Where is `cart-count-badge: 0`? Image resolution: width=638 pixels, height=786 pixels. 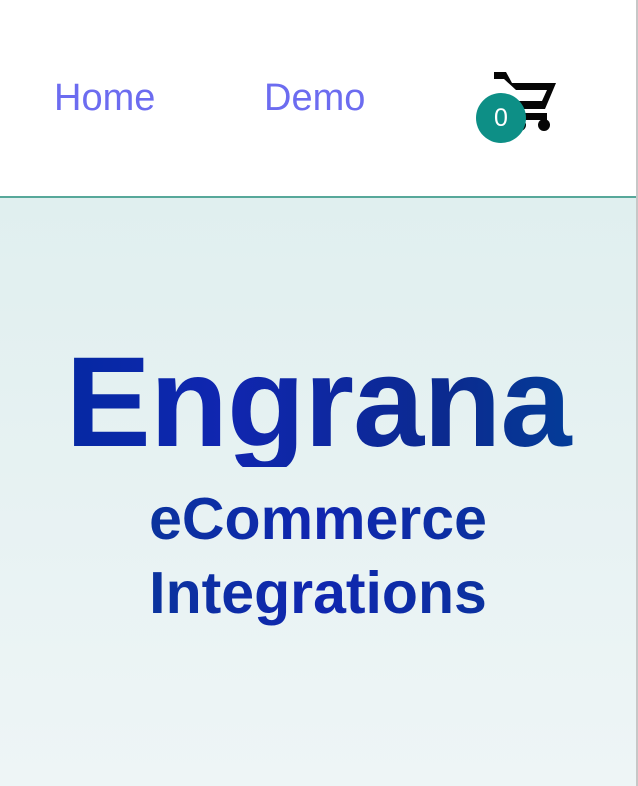 cart-count-badge: 0 is located at coordinates (501, 118).